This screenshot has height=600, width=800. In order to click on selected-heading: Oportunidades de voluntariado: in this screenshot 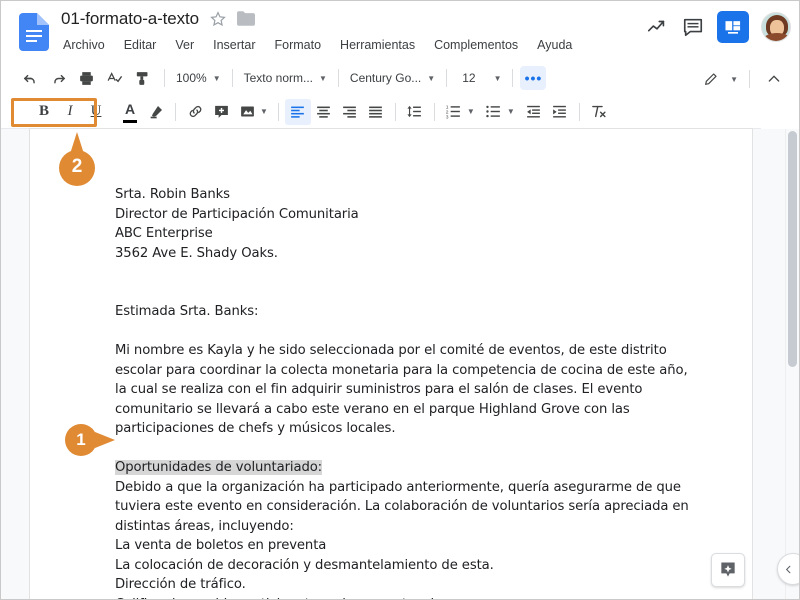, I will do `click(218, 467)`.